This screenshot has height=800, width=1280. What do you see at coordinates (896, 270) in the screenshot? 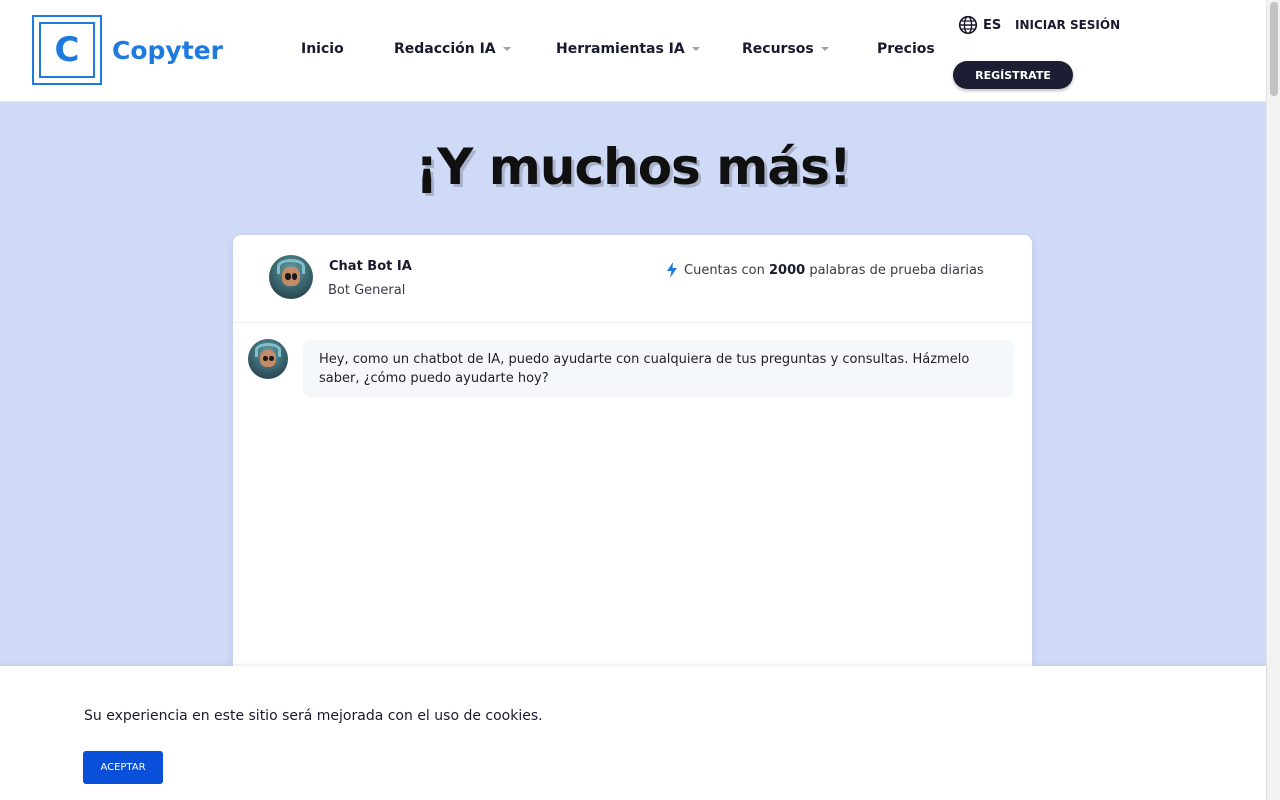
I see `quota-suffix: palabras de prueba diarias` at bounding box center [896, 270].